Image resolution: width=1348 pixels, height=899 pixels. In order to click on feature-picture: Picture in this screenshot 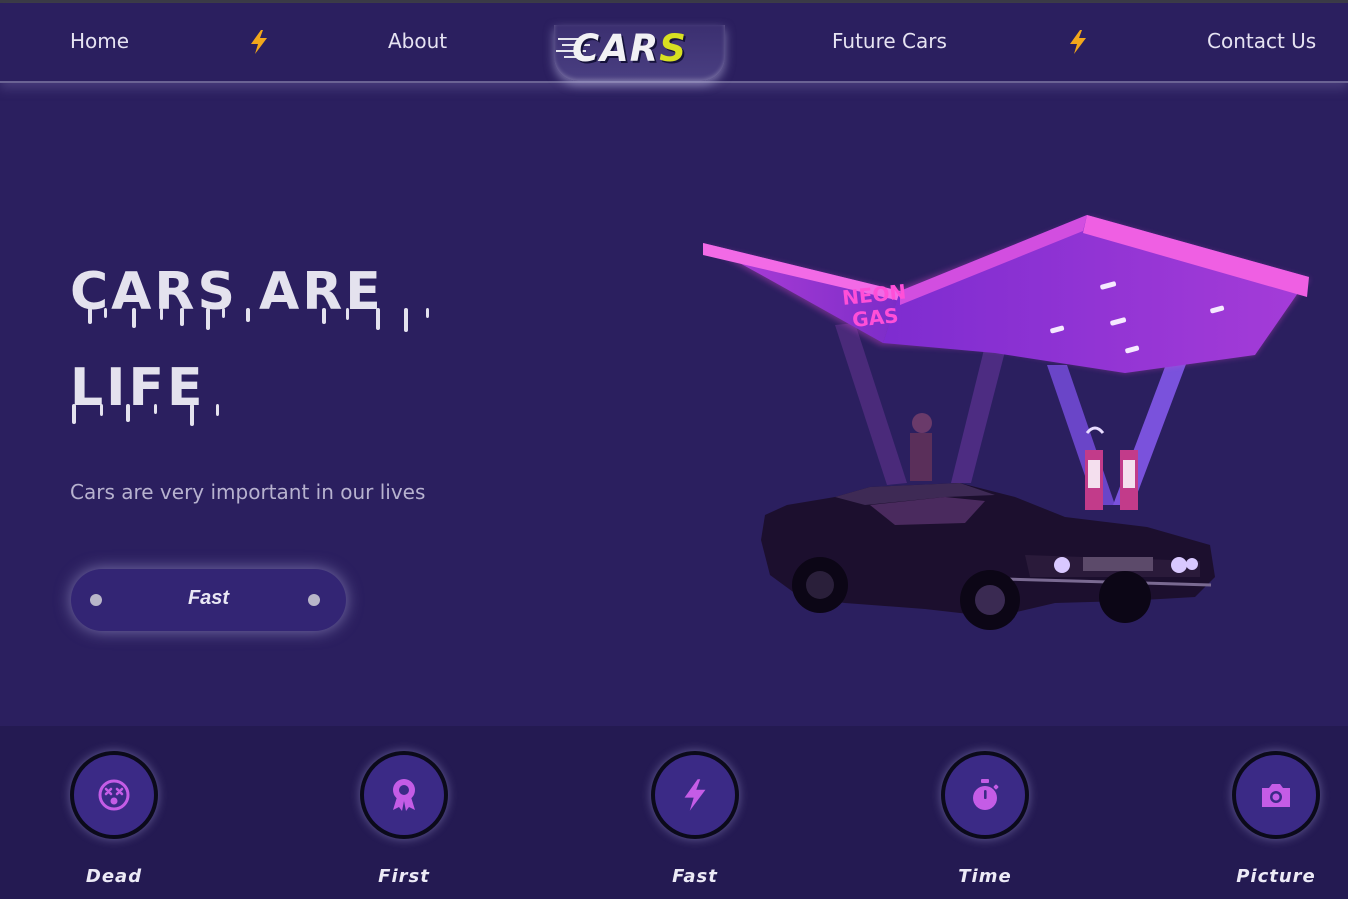, I will do `click(1276, 819)`.